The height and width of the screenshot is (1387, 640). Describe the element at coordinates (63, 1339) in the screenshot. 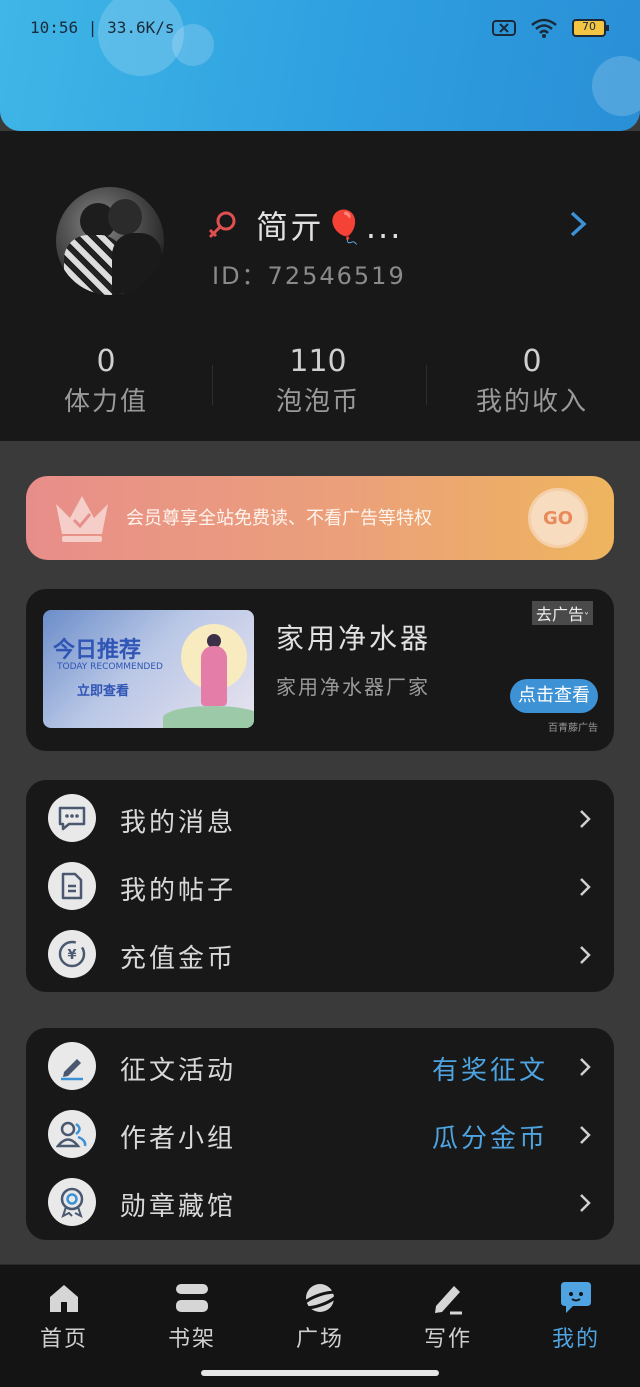

I see `nav-label: 首页` at that location.